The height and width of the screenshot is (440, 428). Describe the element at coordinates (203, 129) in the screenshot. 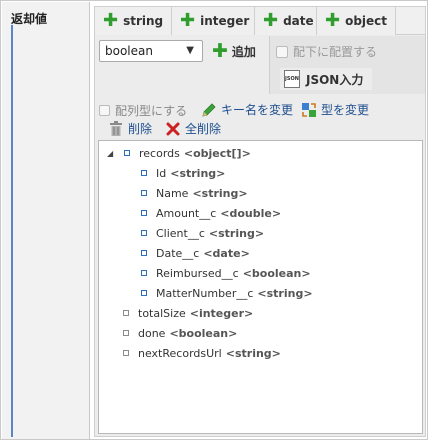

I see `delete-all-label: 全削除` at that location.